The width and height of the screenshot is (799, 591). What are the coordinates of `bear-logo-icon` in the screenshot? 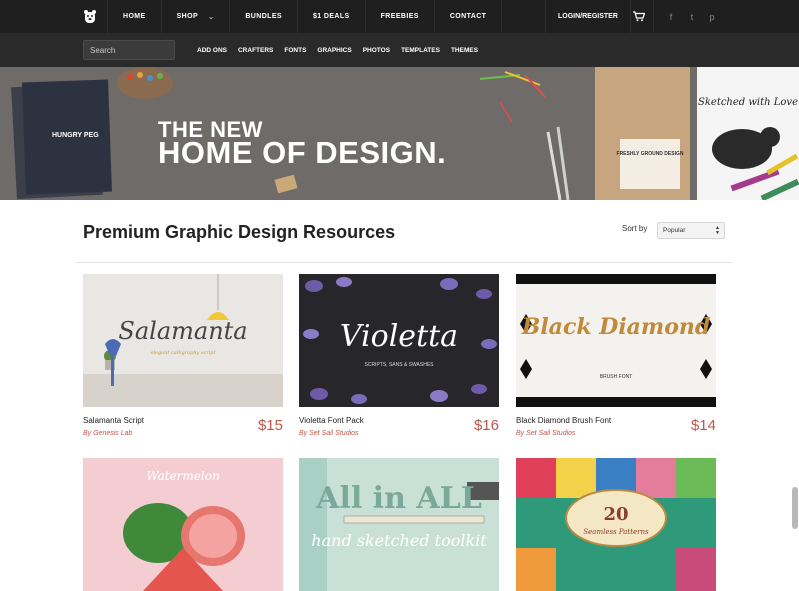 It's located at (89, 16).